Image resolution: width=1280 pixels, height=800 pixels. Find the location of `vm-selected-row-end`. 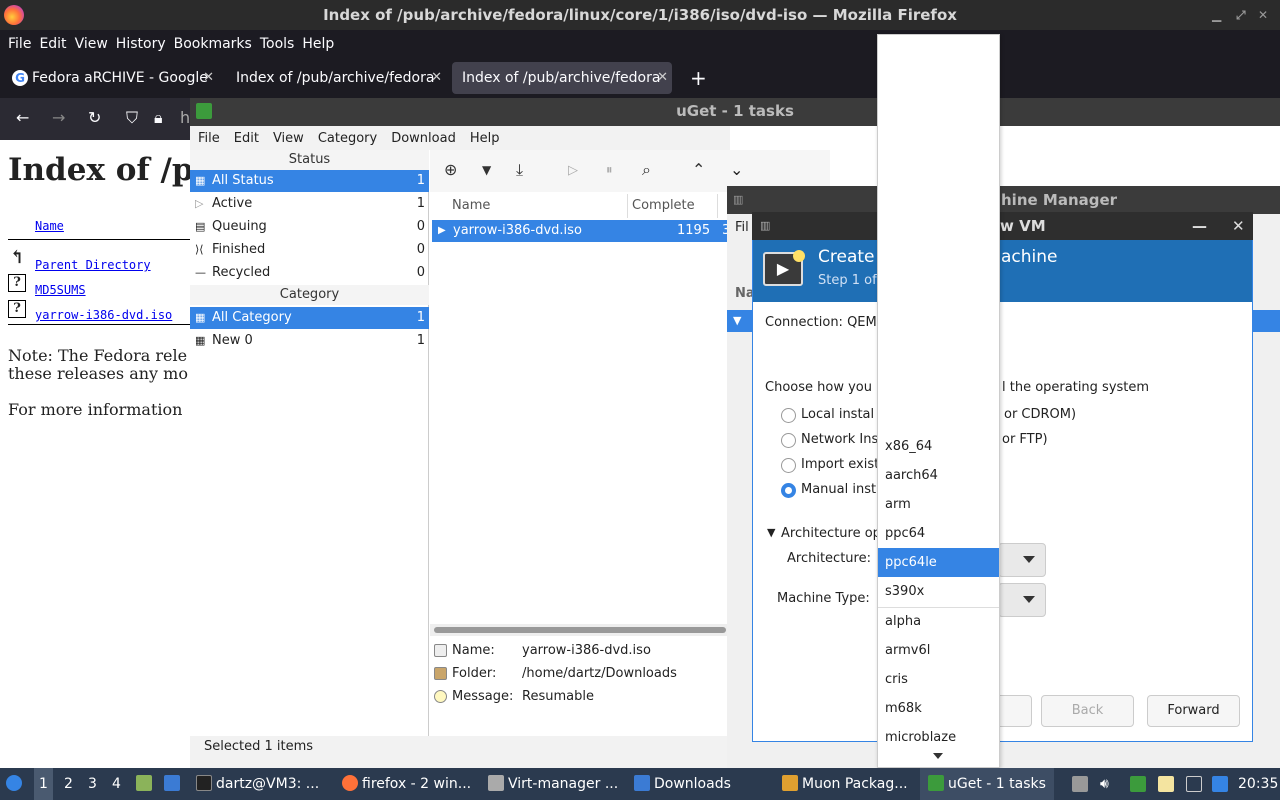

vm-selected-row-end is located at coordinates (1266, 321).